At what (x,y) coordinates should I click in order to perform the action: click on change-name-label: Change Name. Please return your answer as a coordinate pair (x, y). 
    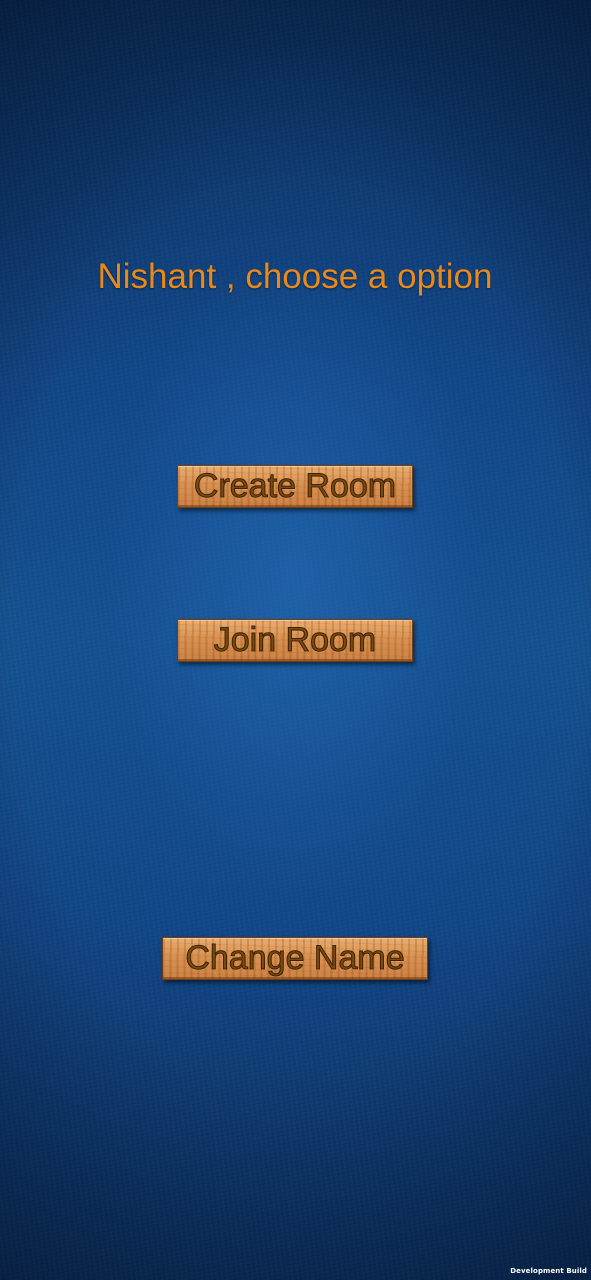
    Looking at the image, I should click on (295, 958).